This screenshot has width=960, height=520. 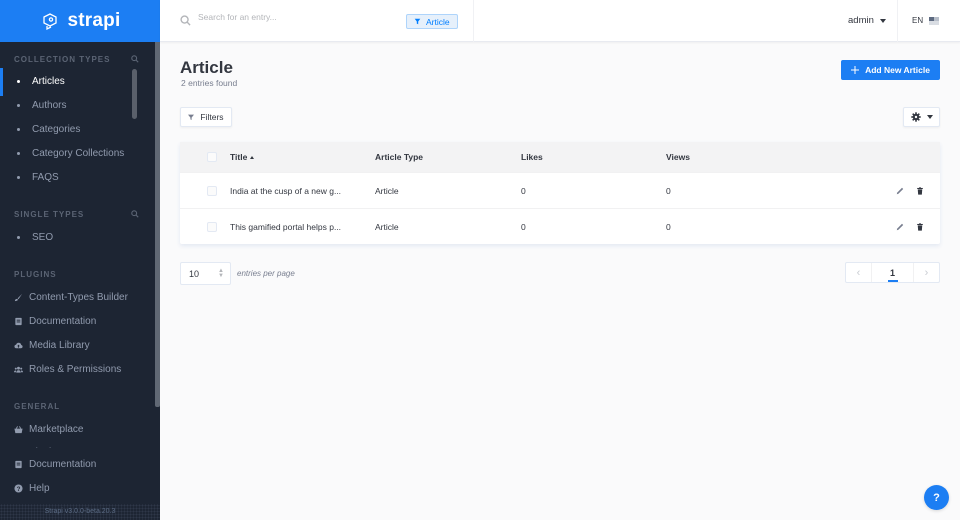 I want to click on language-switcher: EN, so click(x=926, y=20).